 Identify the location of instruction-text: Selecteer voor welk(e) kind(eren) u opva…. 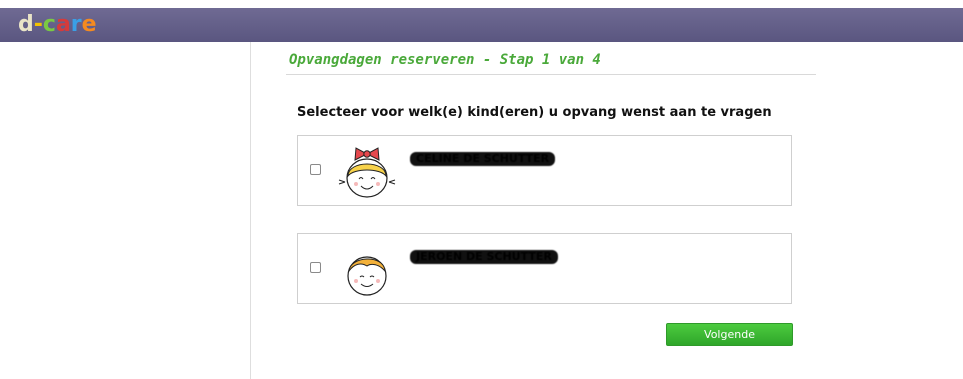
(534, 112).